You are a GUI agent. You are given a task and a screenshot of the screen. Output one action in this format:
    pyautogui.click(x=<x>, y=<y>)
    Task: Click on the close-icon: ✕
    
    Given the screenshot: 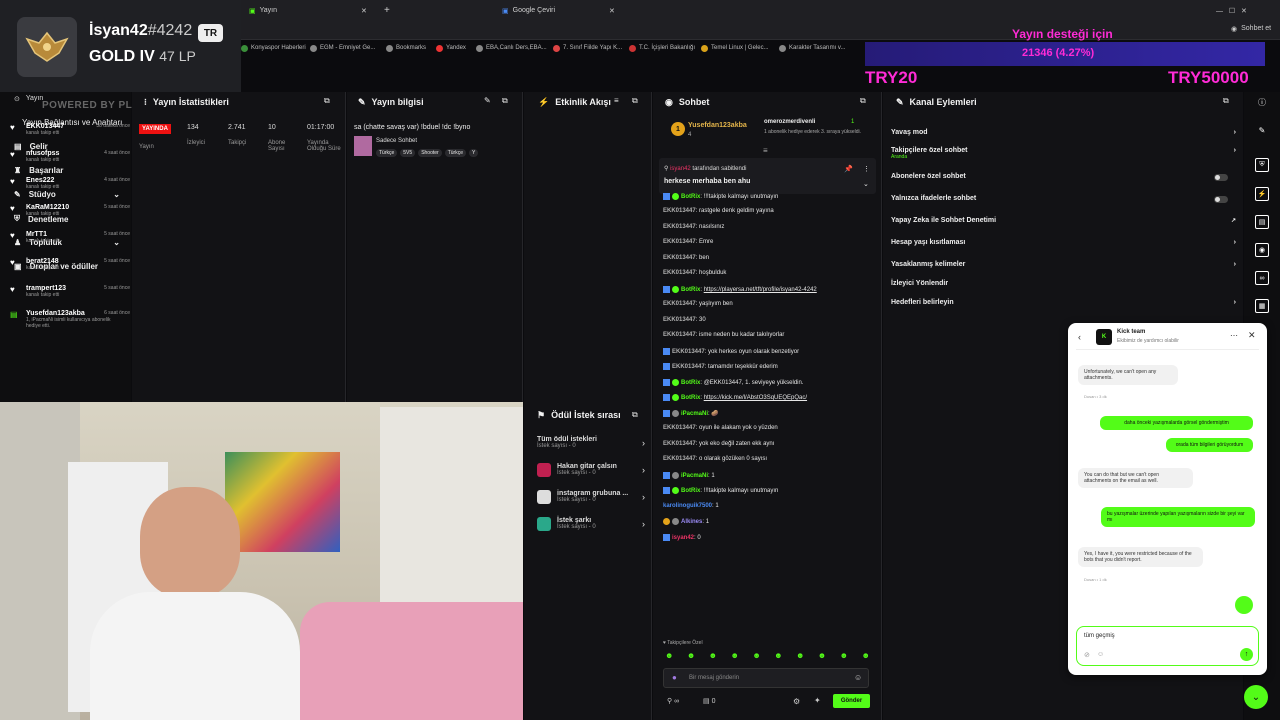 What is the action you would take?
    pyautogui.click(x=1252, y=335)
    